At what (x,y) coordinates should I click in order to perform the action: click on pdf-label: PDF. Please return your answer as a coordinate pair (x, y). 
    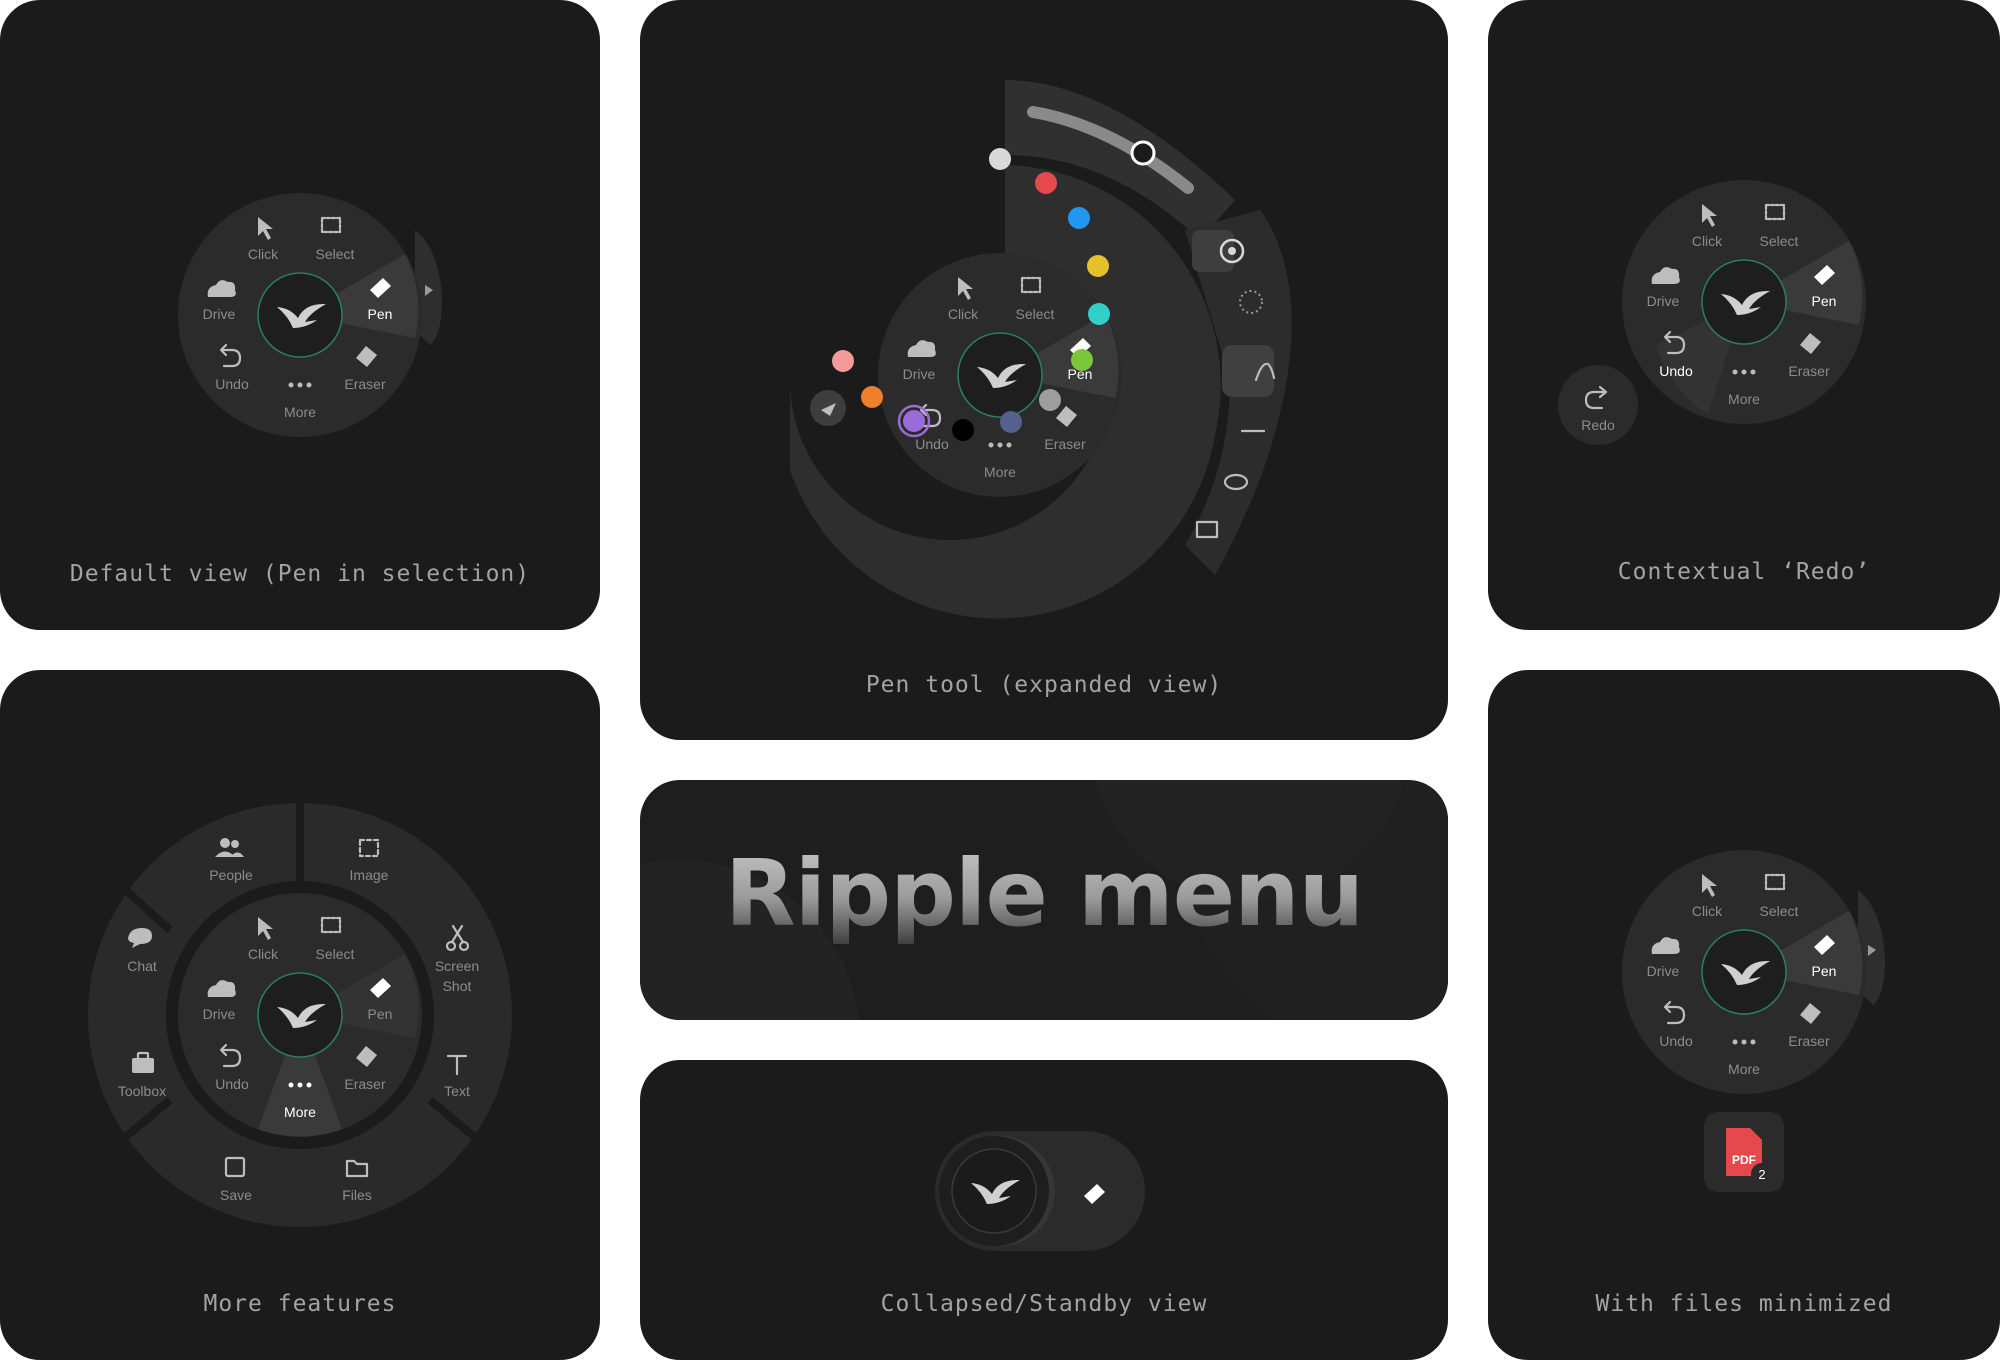
    Looking at the image, I should click on (1744, 1160).